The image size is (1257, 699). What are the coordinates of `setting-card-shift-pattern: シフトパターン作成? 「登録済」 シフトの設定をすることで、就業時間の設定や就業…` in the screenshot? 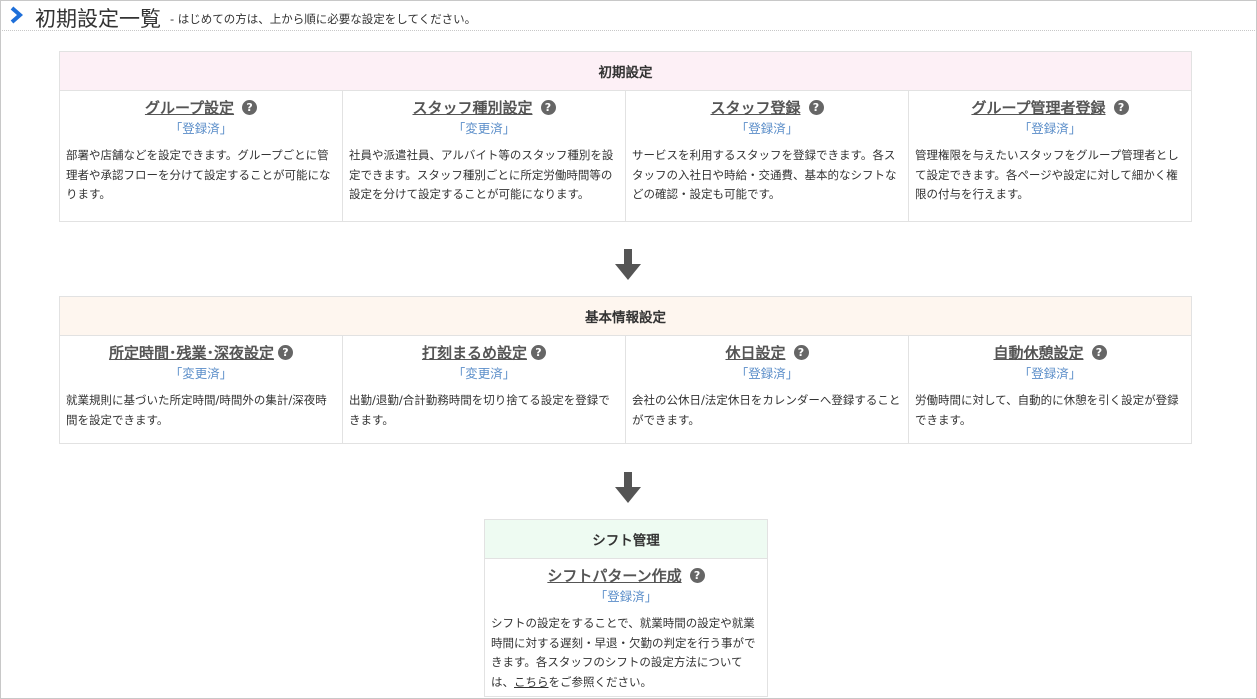 It's located at (626, 627).